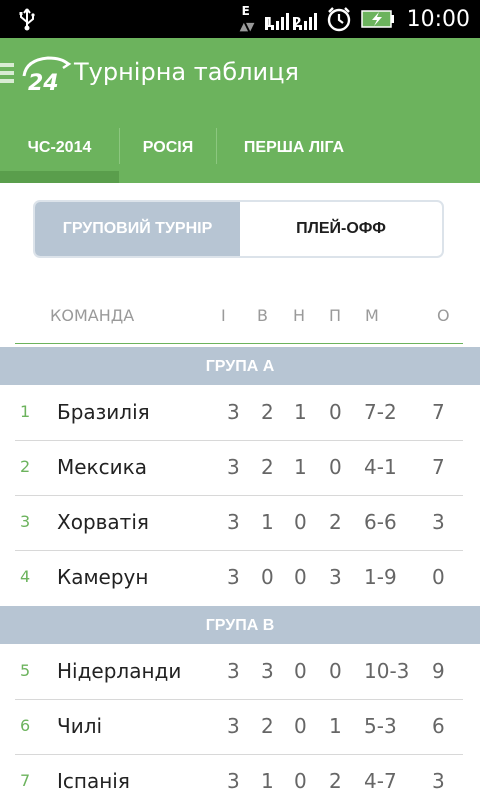 The width and height of the screenshot is (480, 810). Describe the element at coordinates (119, 671) in the screenshot. I see `row-team: Нідерланди` at that location.